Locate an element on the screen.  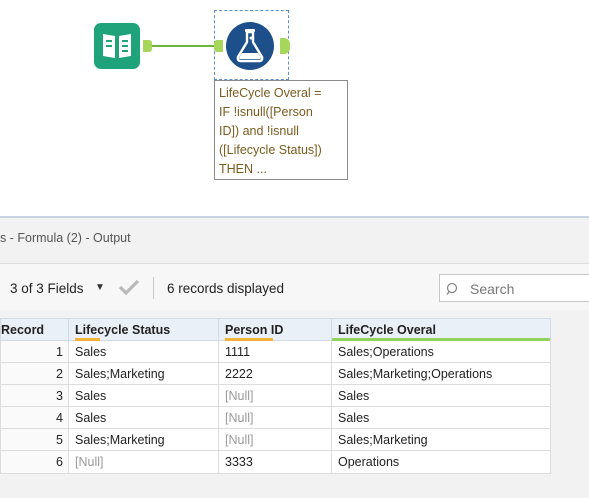
record-cell: 2 is located at coordinates (34, 373).